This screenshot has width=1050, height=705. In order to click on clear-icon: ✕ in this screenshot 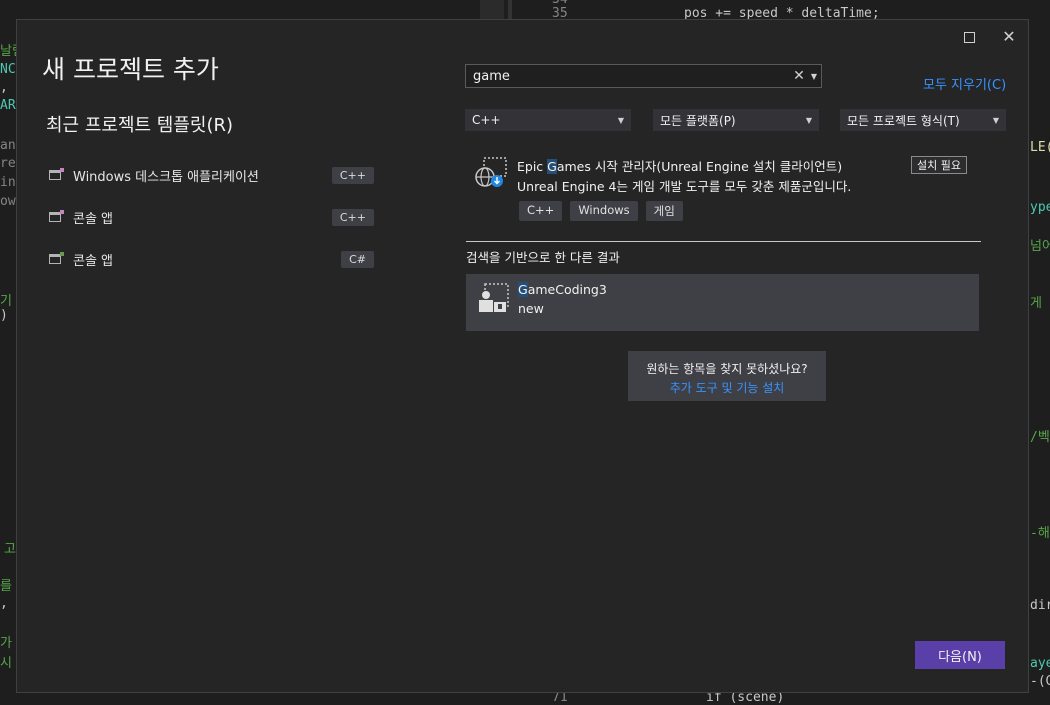, I will do `click(799, 76)`.